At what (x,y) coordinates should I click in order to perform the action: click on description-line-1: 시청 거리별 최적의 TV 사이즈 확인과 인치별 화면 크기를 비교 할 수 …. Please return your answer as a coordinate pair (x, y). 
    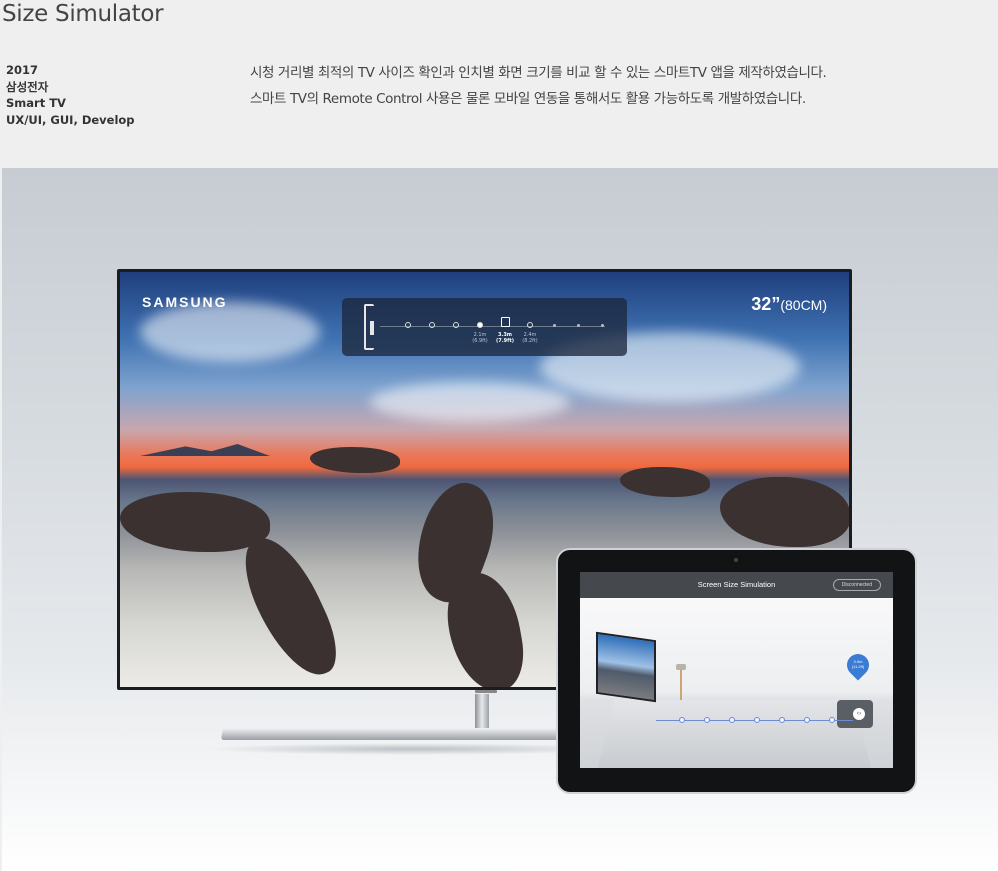
    Looking at the image, I should click on (538, 73).